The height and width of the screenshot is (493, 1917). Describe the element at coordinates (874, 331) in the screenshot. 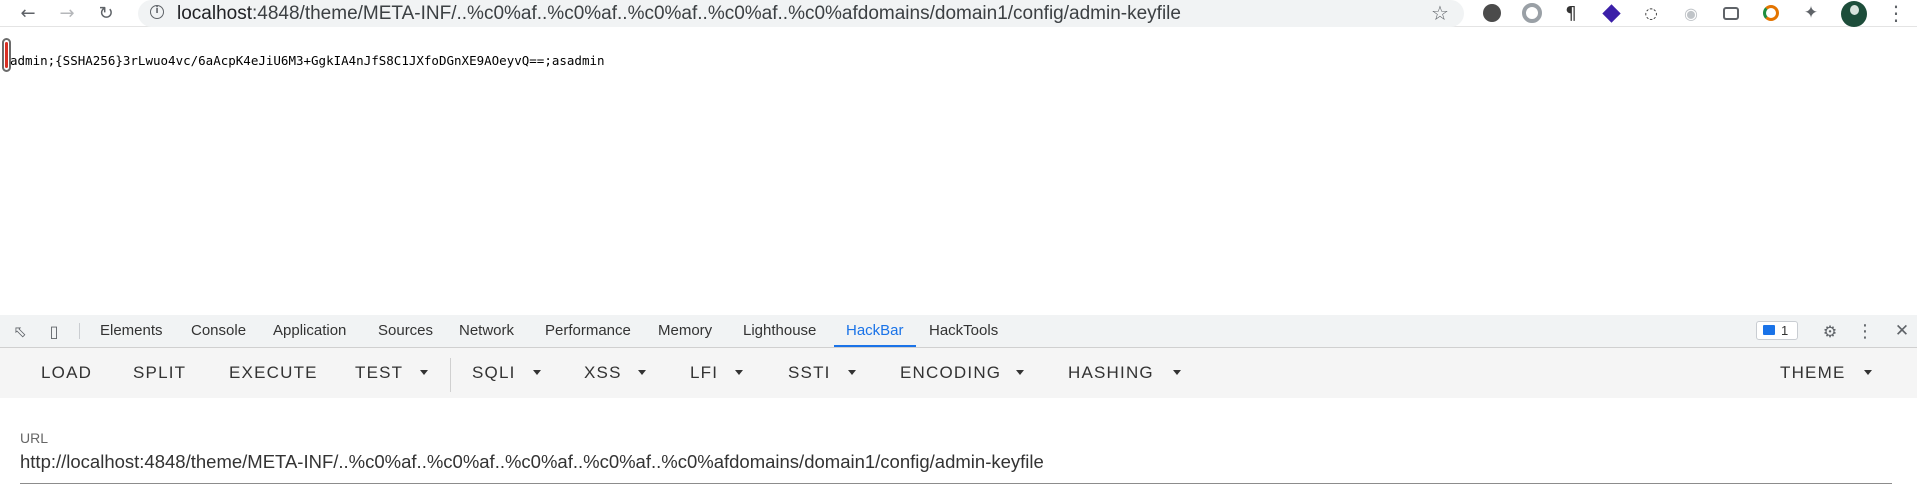

I see `tab-hackbar: HackBar` at that location.